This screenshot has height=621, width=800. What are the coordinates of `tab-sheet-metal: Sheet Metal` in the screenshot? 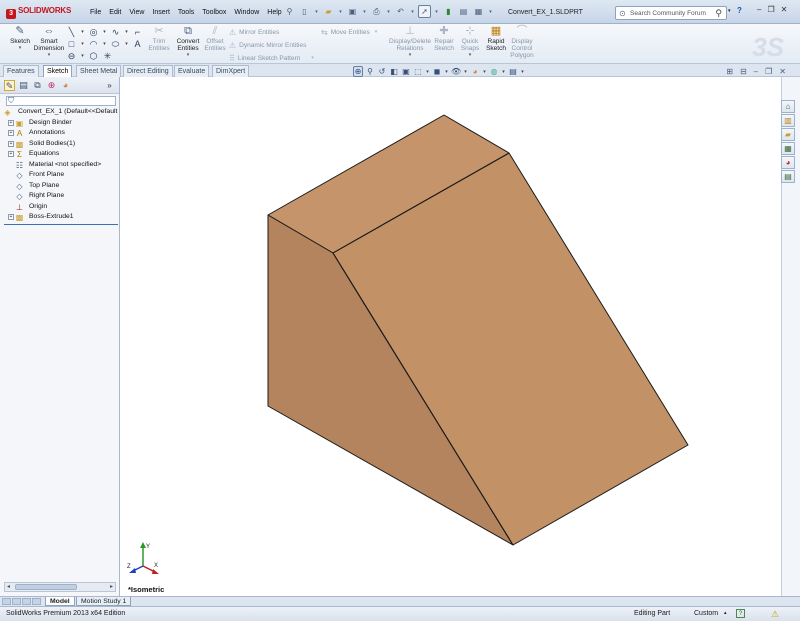 It's located at (99, 71).